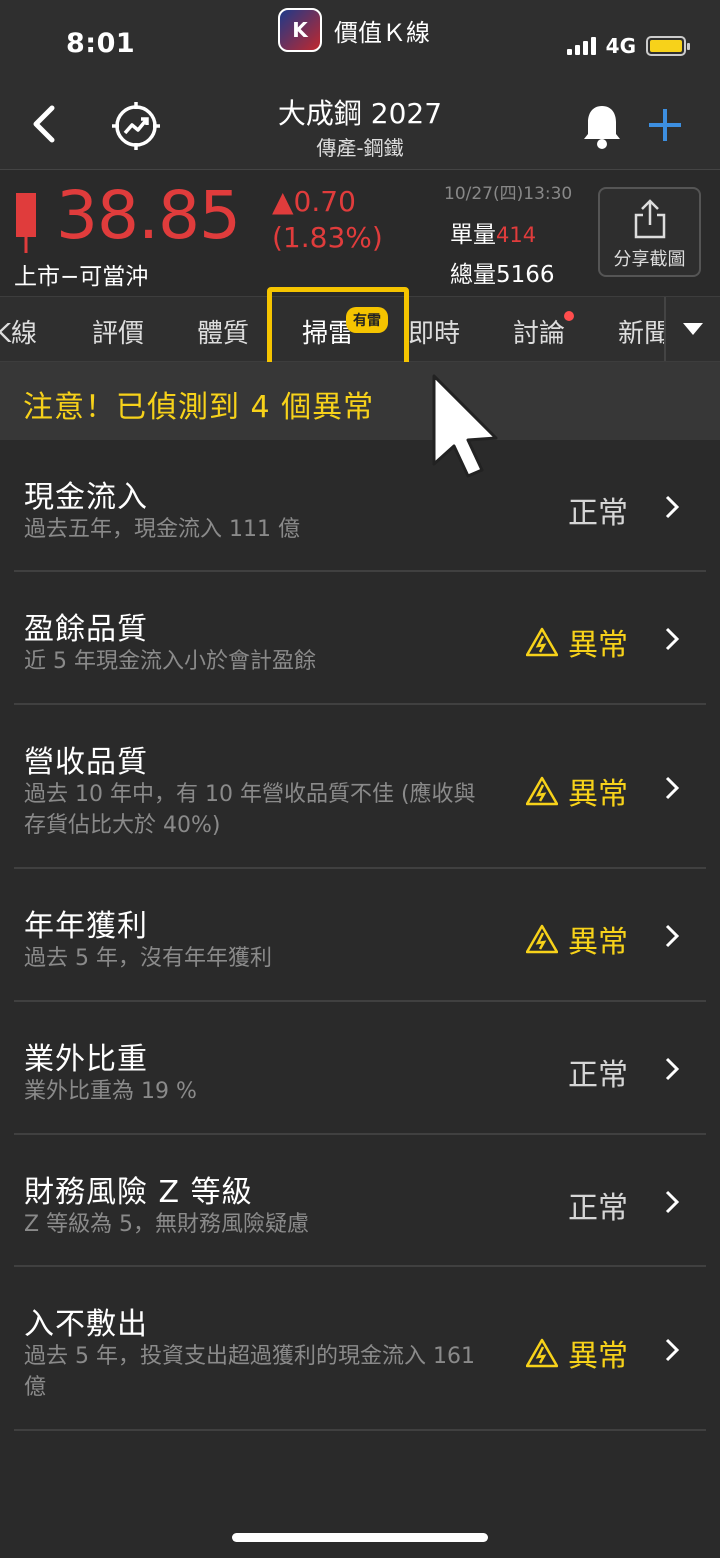 The image size is (720, 1558). Describe the element at coordinates (620, 46) in the screenshot. I see `network-label: 4G` at that location.